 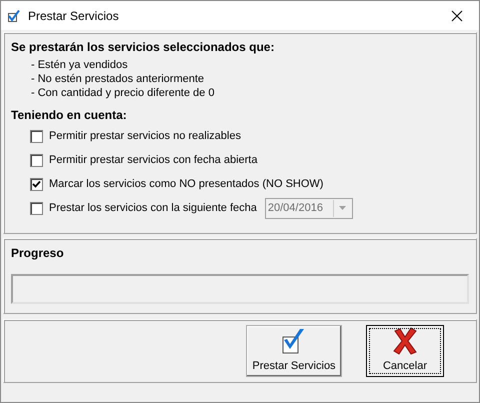 What do you see at coordinates (80, 65) in the screenshot?
I see `condition-text: - Estén ya vendidos` at bounding box center [80, 65].